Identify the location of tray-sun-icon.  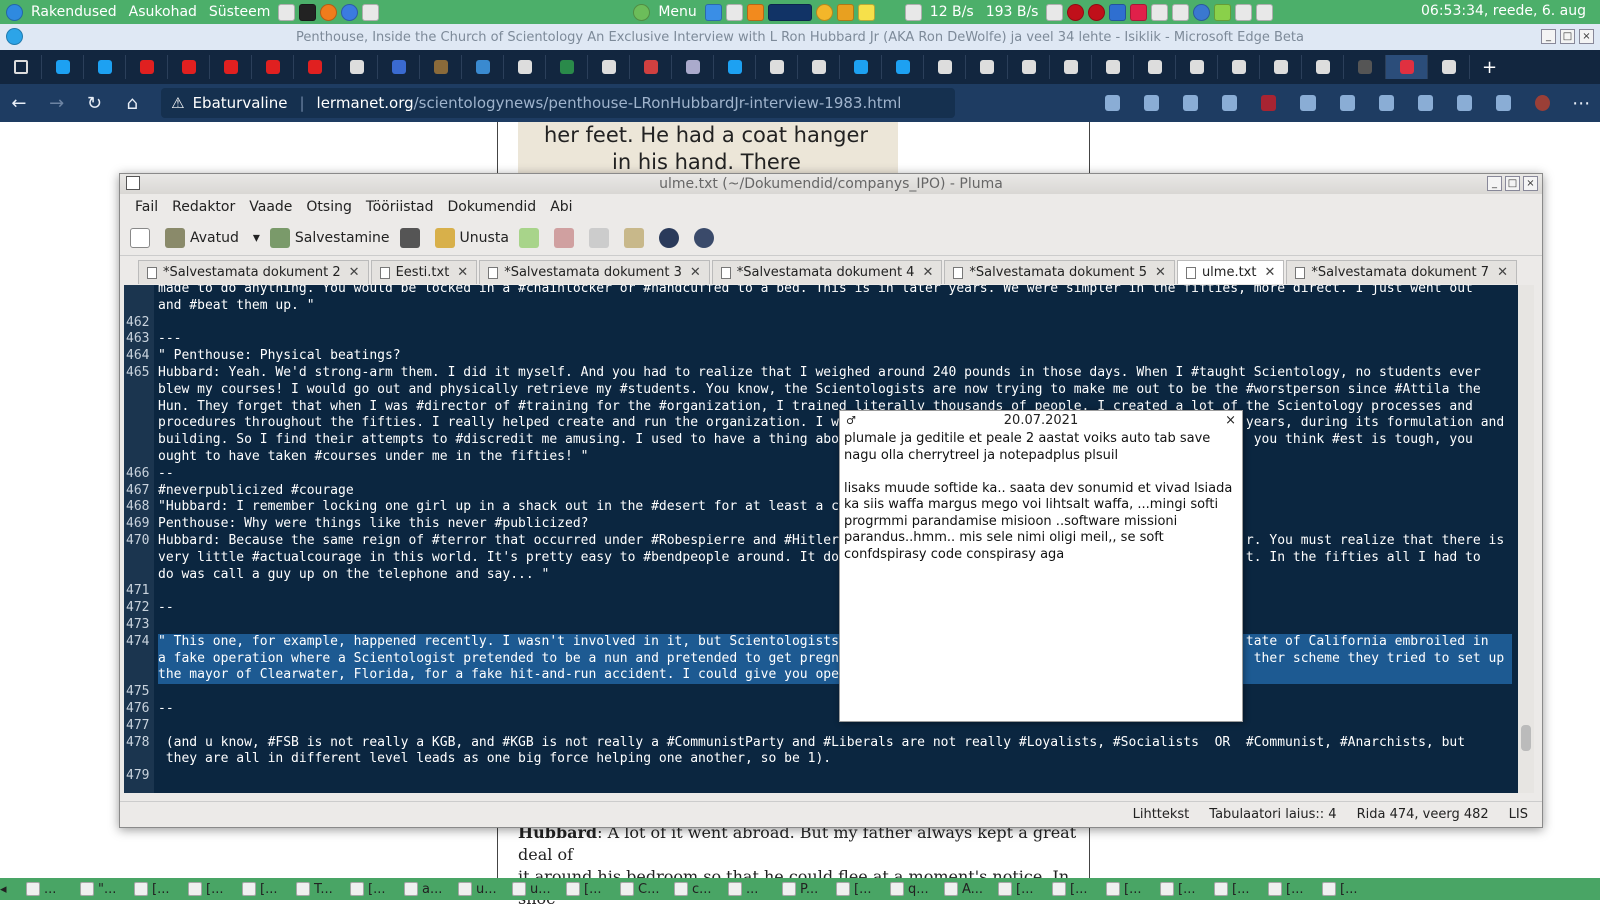
(824, 12).